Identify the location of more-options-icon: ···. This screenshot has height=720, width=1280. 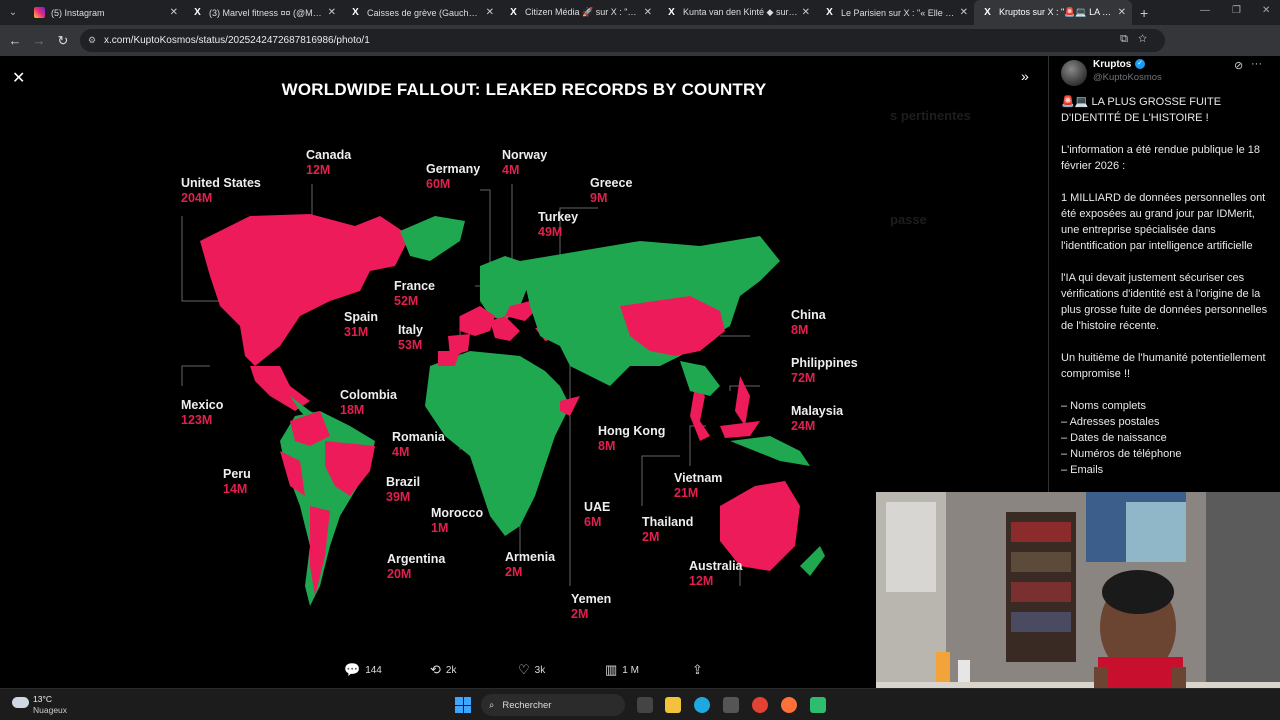
(1256, 64).